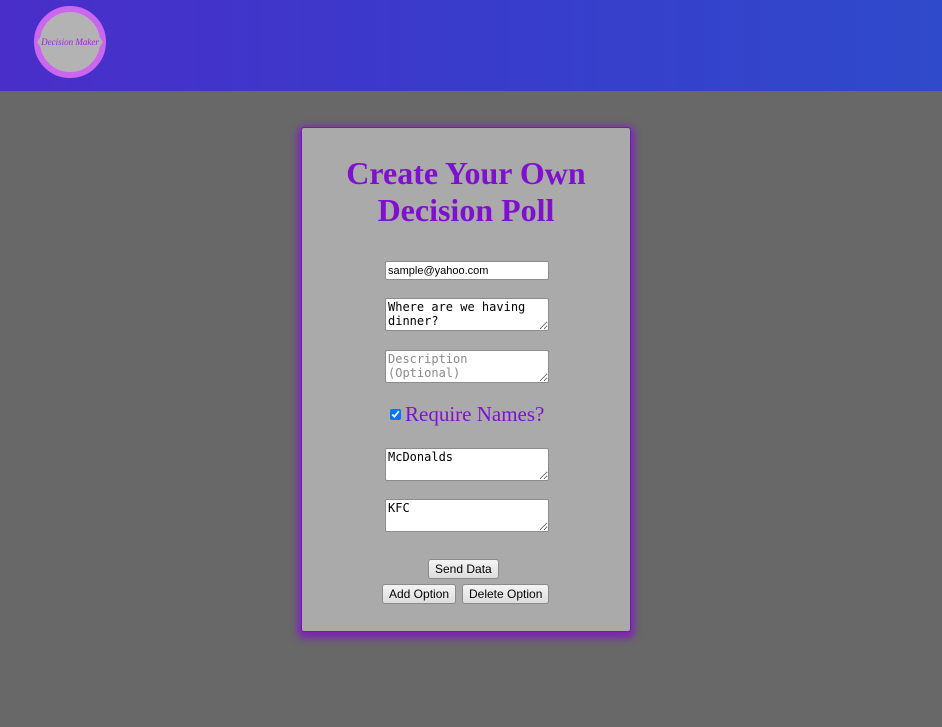  What do you see at coordinates (467, 515) in the screenshot?
I see `option-field-2: KFC` at bounding box center [467, 515].